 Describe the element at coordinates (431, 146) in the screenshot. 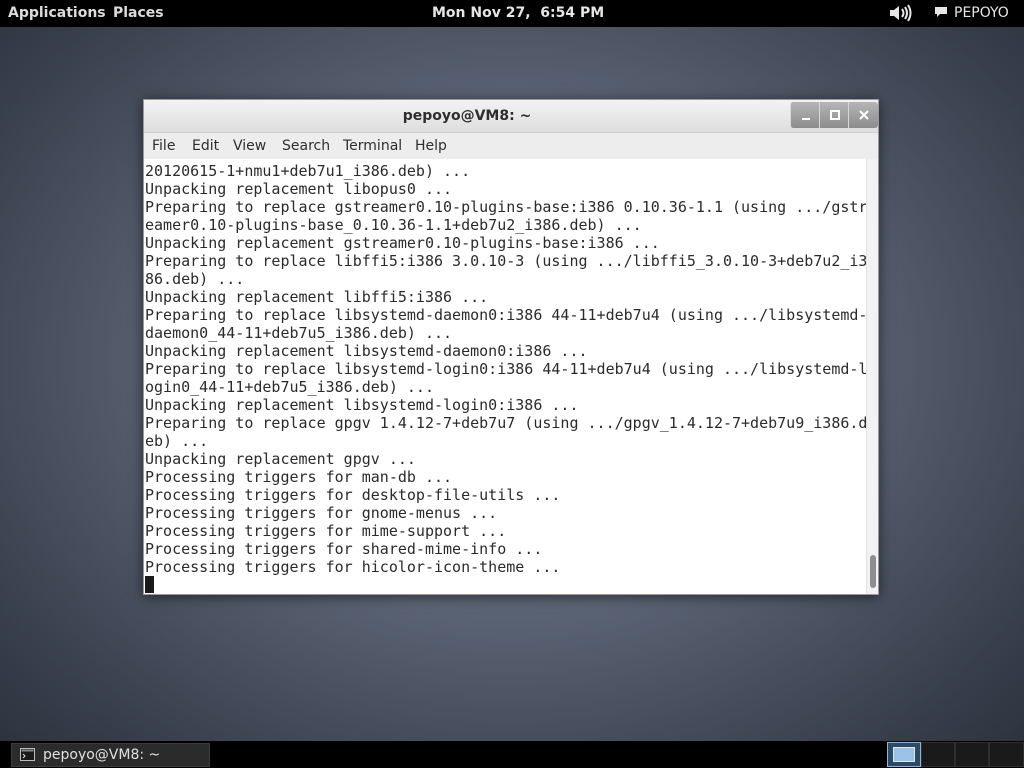

I see `menu-help: Help` at that location.